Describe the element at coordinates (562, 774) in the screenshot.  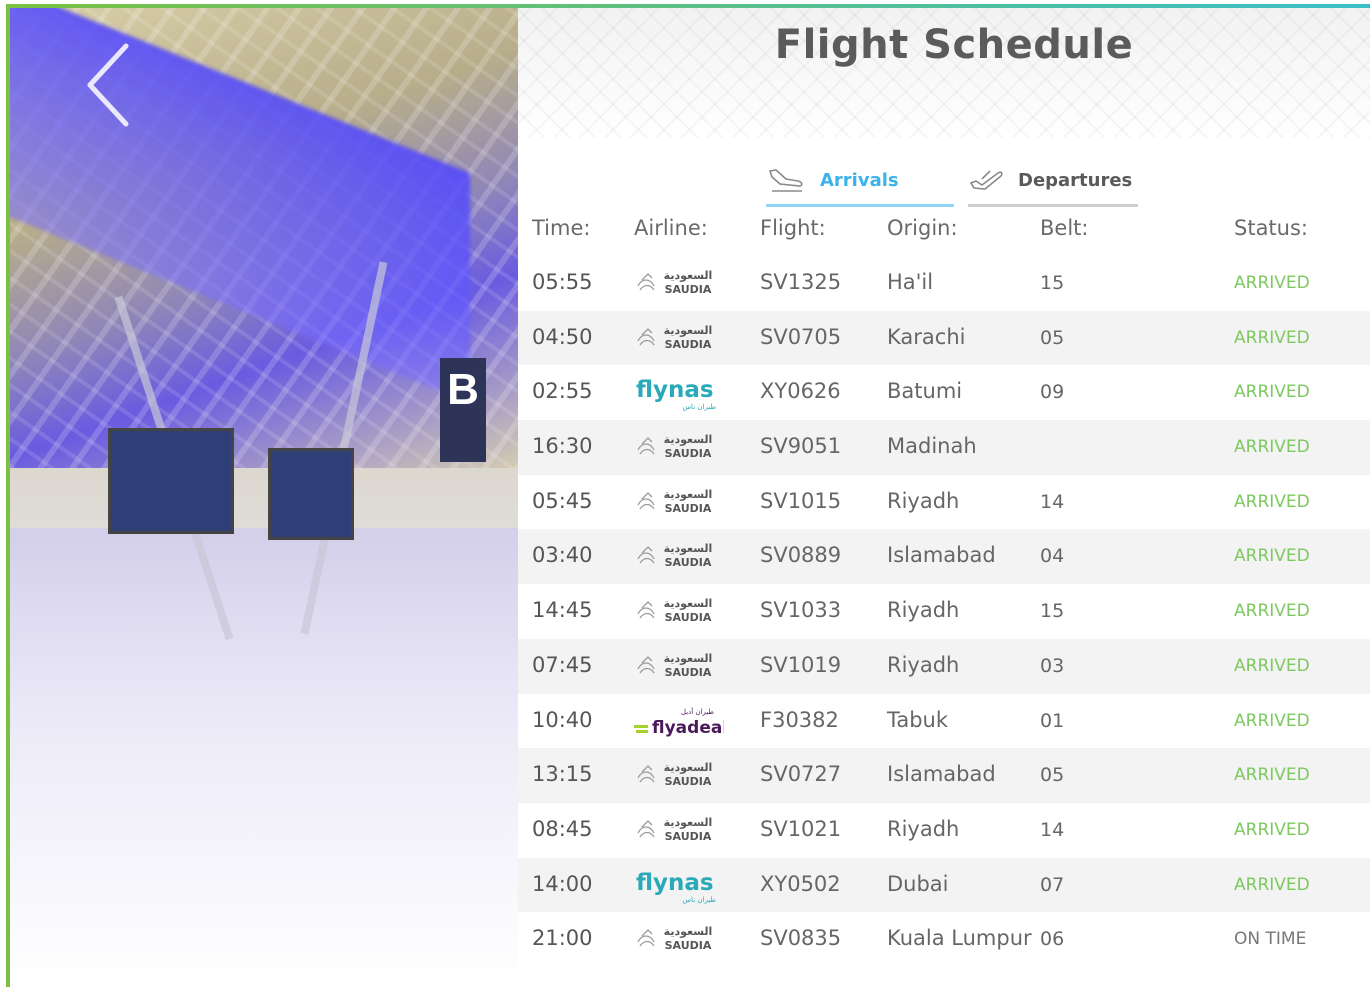
I see `cell-time: 13:15` at that location.